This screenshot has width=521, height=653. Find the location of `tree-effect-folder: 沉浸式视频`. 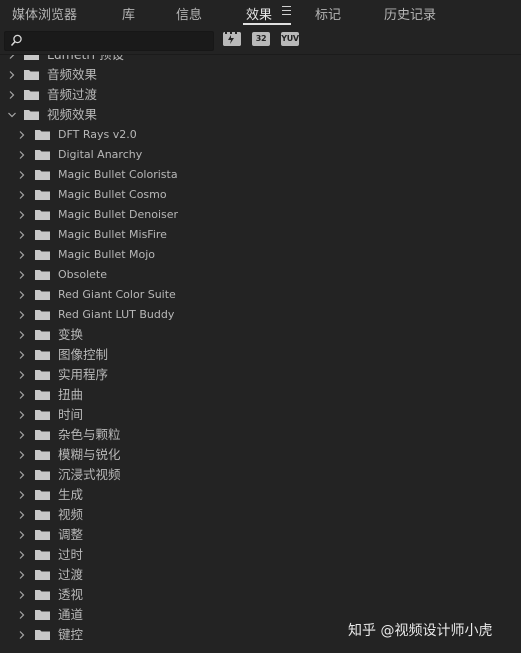

tree-effect-folder: 沉浸式视频 is located at coordinates (260, 475).